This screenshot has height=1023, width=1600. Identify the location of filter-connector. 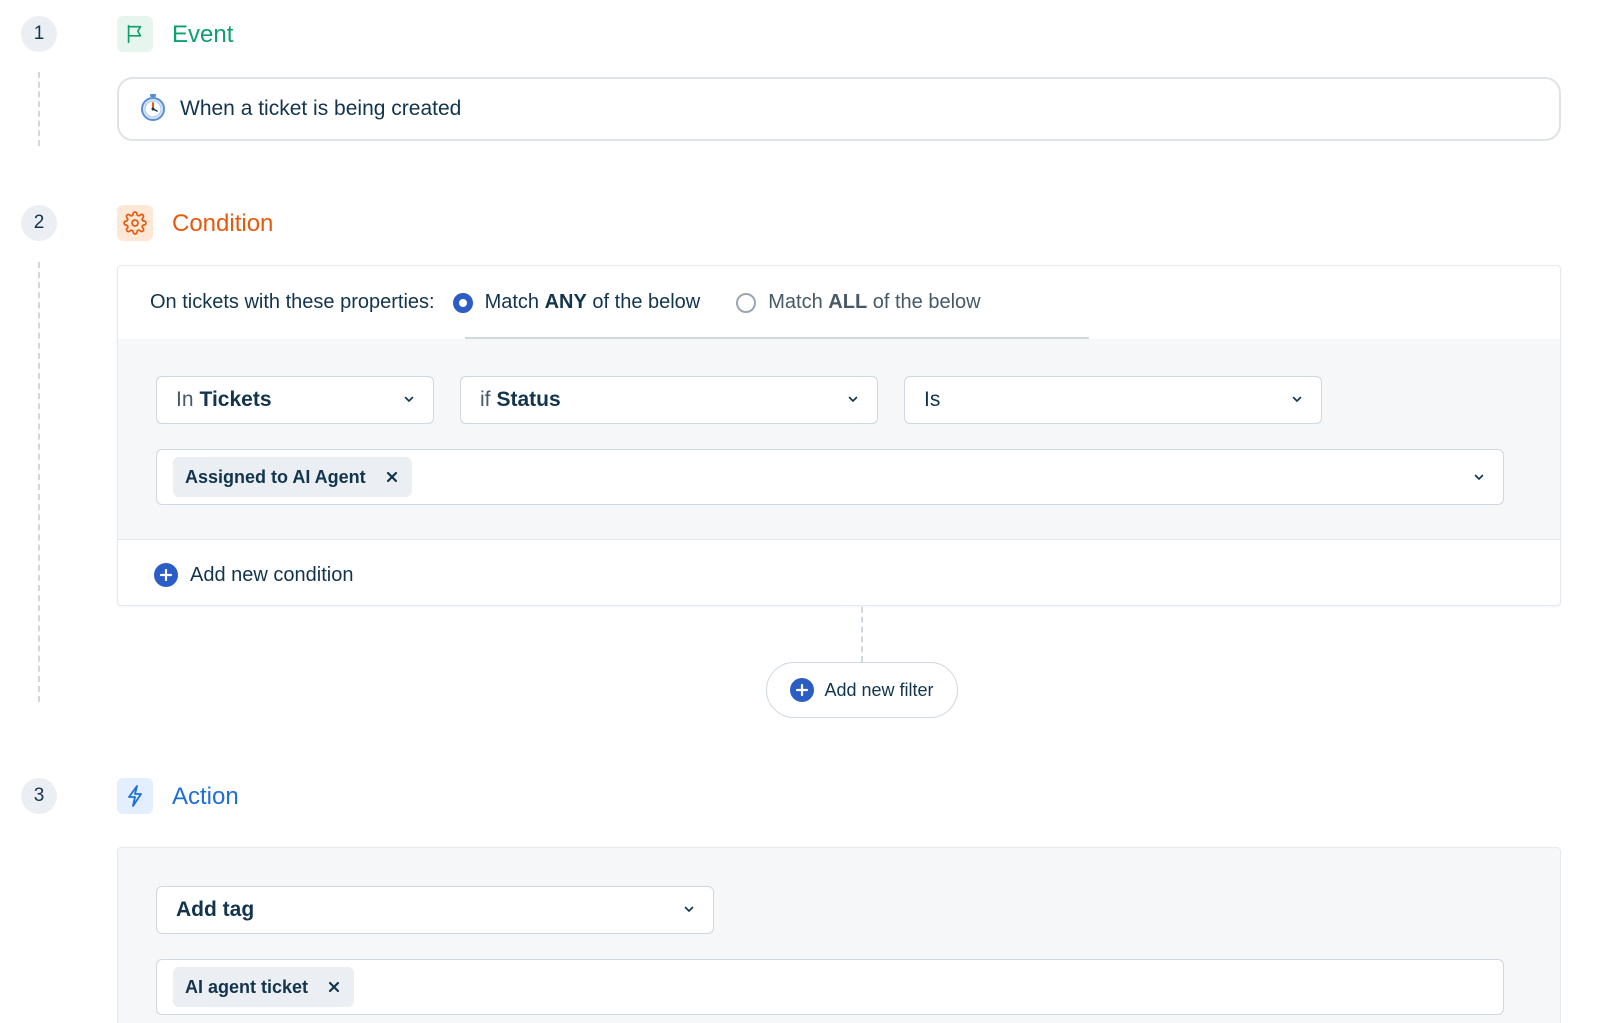
(862, 634).